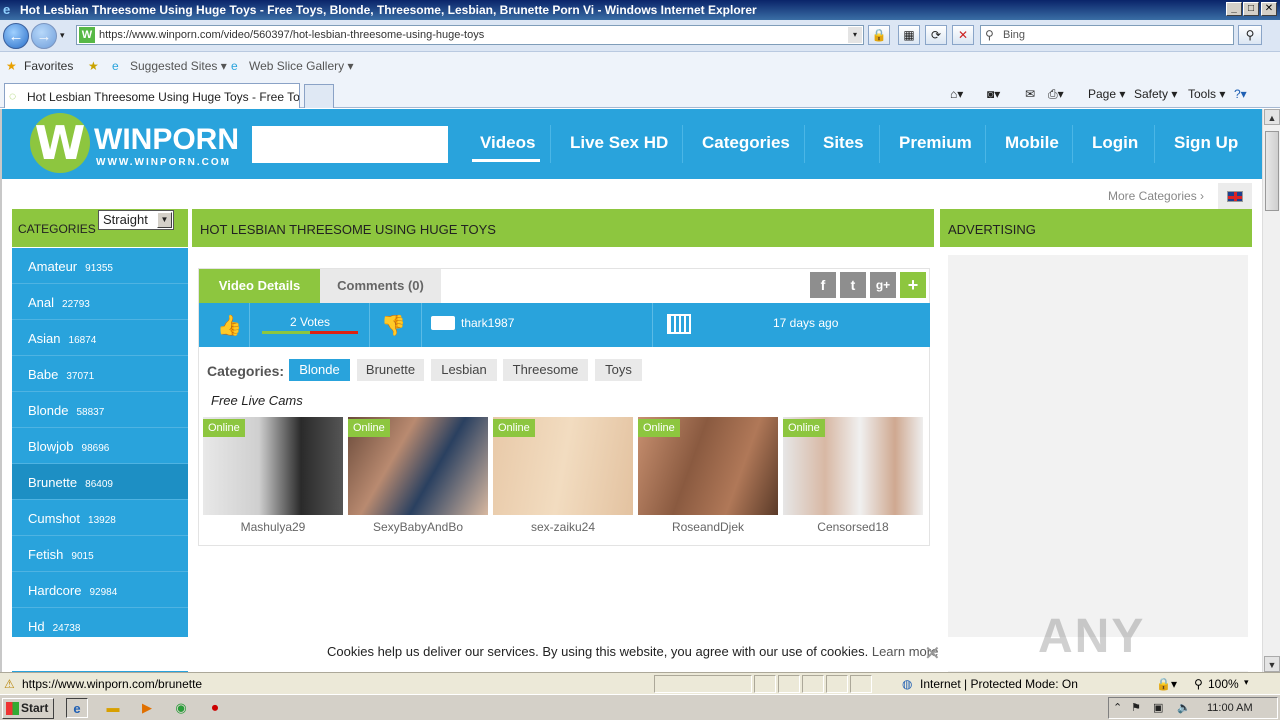 This screenshot has height=720, width=1280. Describe the element at coordinates (100, 554) in the screenshot. I see `category-item: Fetish 9015` at that location.